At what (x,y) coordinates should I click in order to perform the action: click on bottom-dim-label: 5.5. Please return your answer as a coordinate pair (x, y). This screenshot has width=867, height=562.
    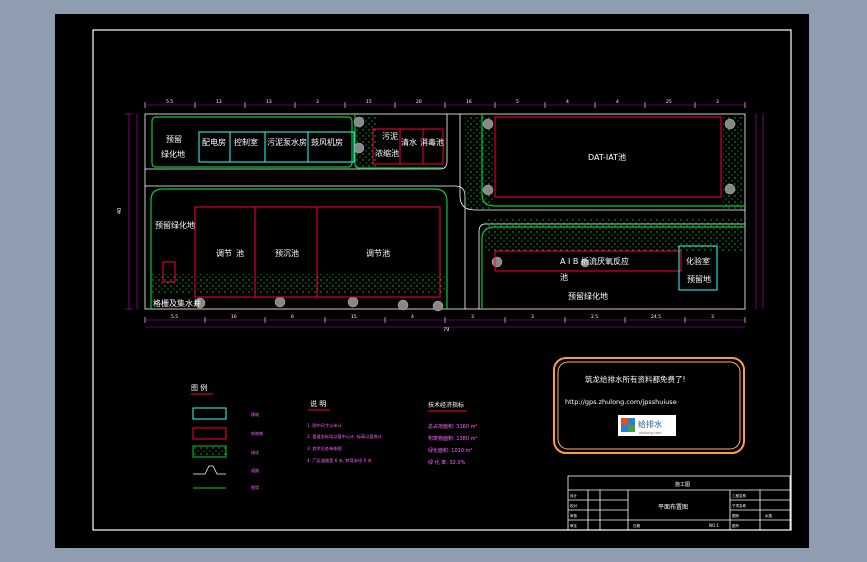
    Looking at the image, I should click on (174, 317).